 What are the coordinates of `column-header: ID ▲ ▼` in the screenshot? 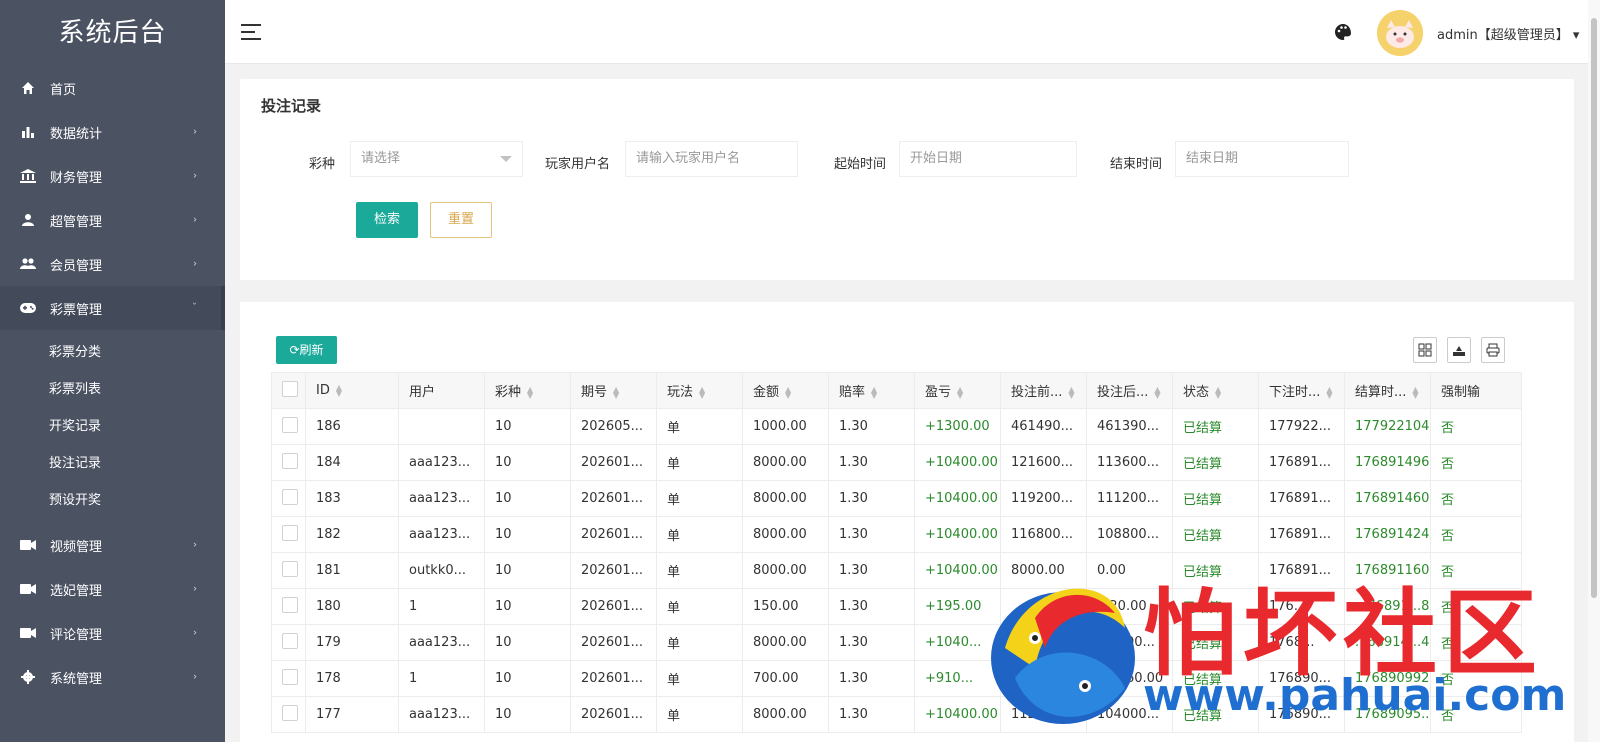 It's located at (352, 390).